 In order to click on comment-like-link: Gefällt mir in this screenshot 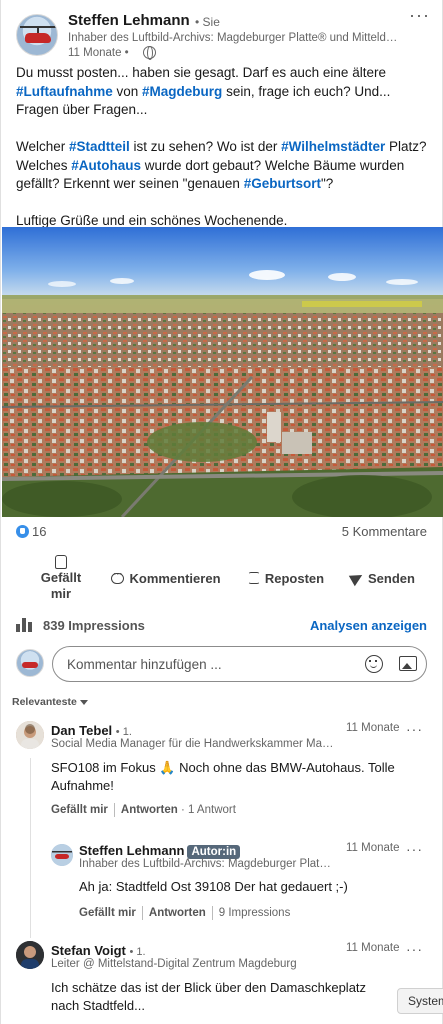, I will do `click(79, 810)`.